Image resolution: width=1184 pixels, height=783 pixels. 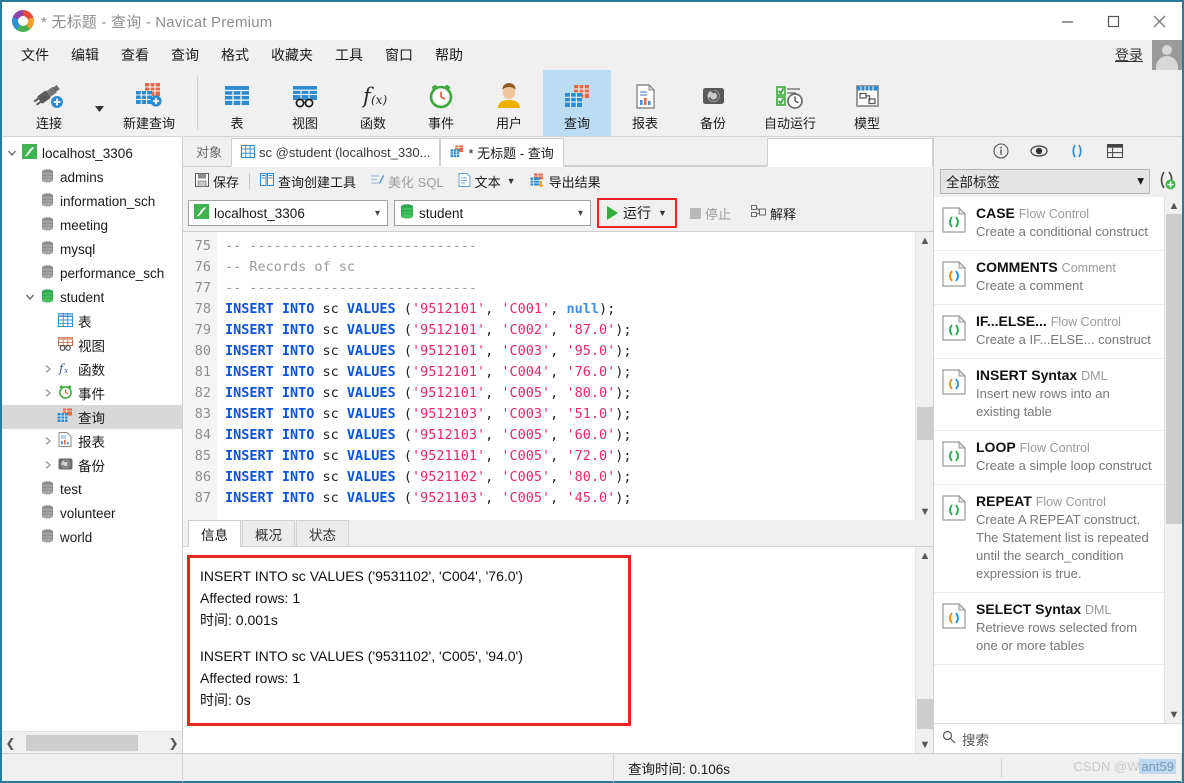 I want to click on scroll-thumb, so click(x=82, y=742).